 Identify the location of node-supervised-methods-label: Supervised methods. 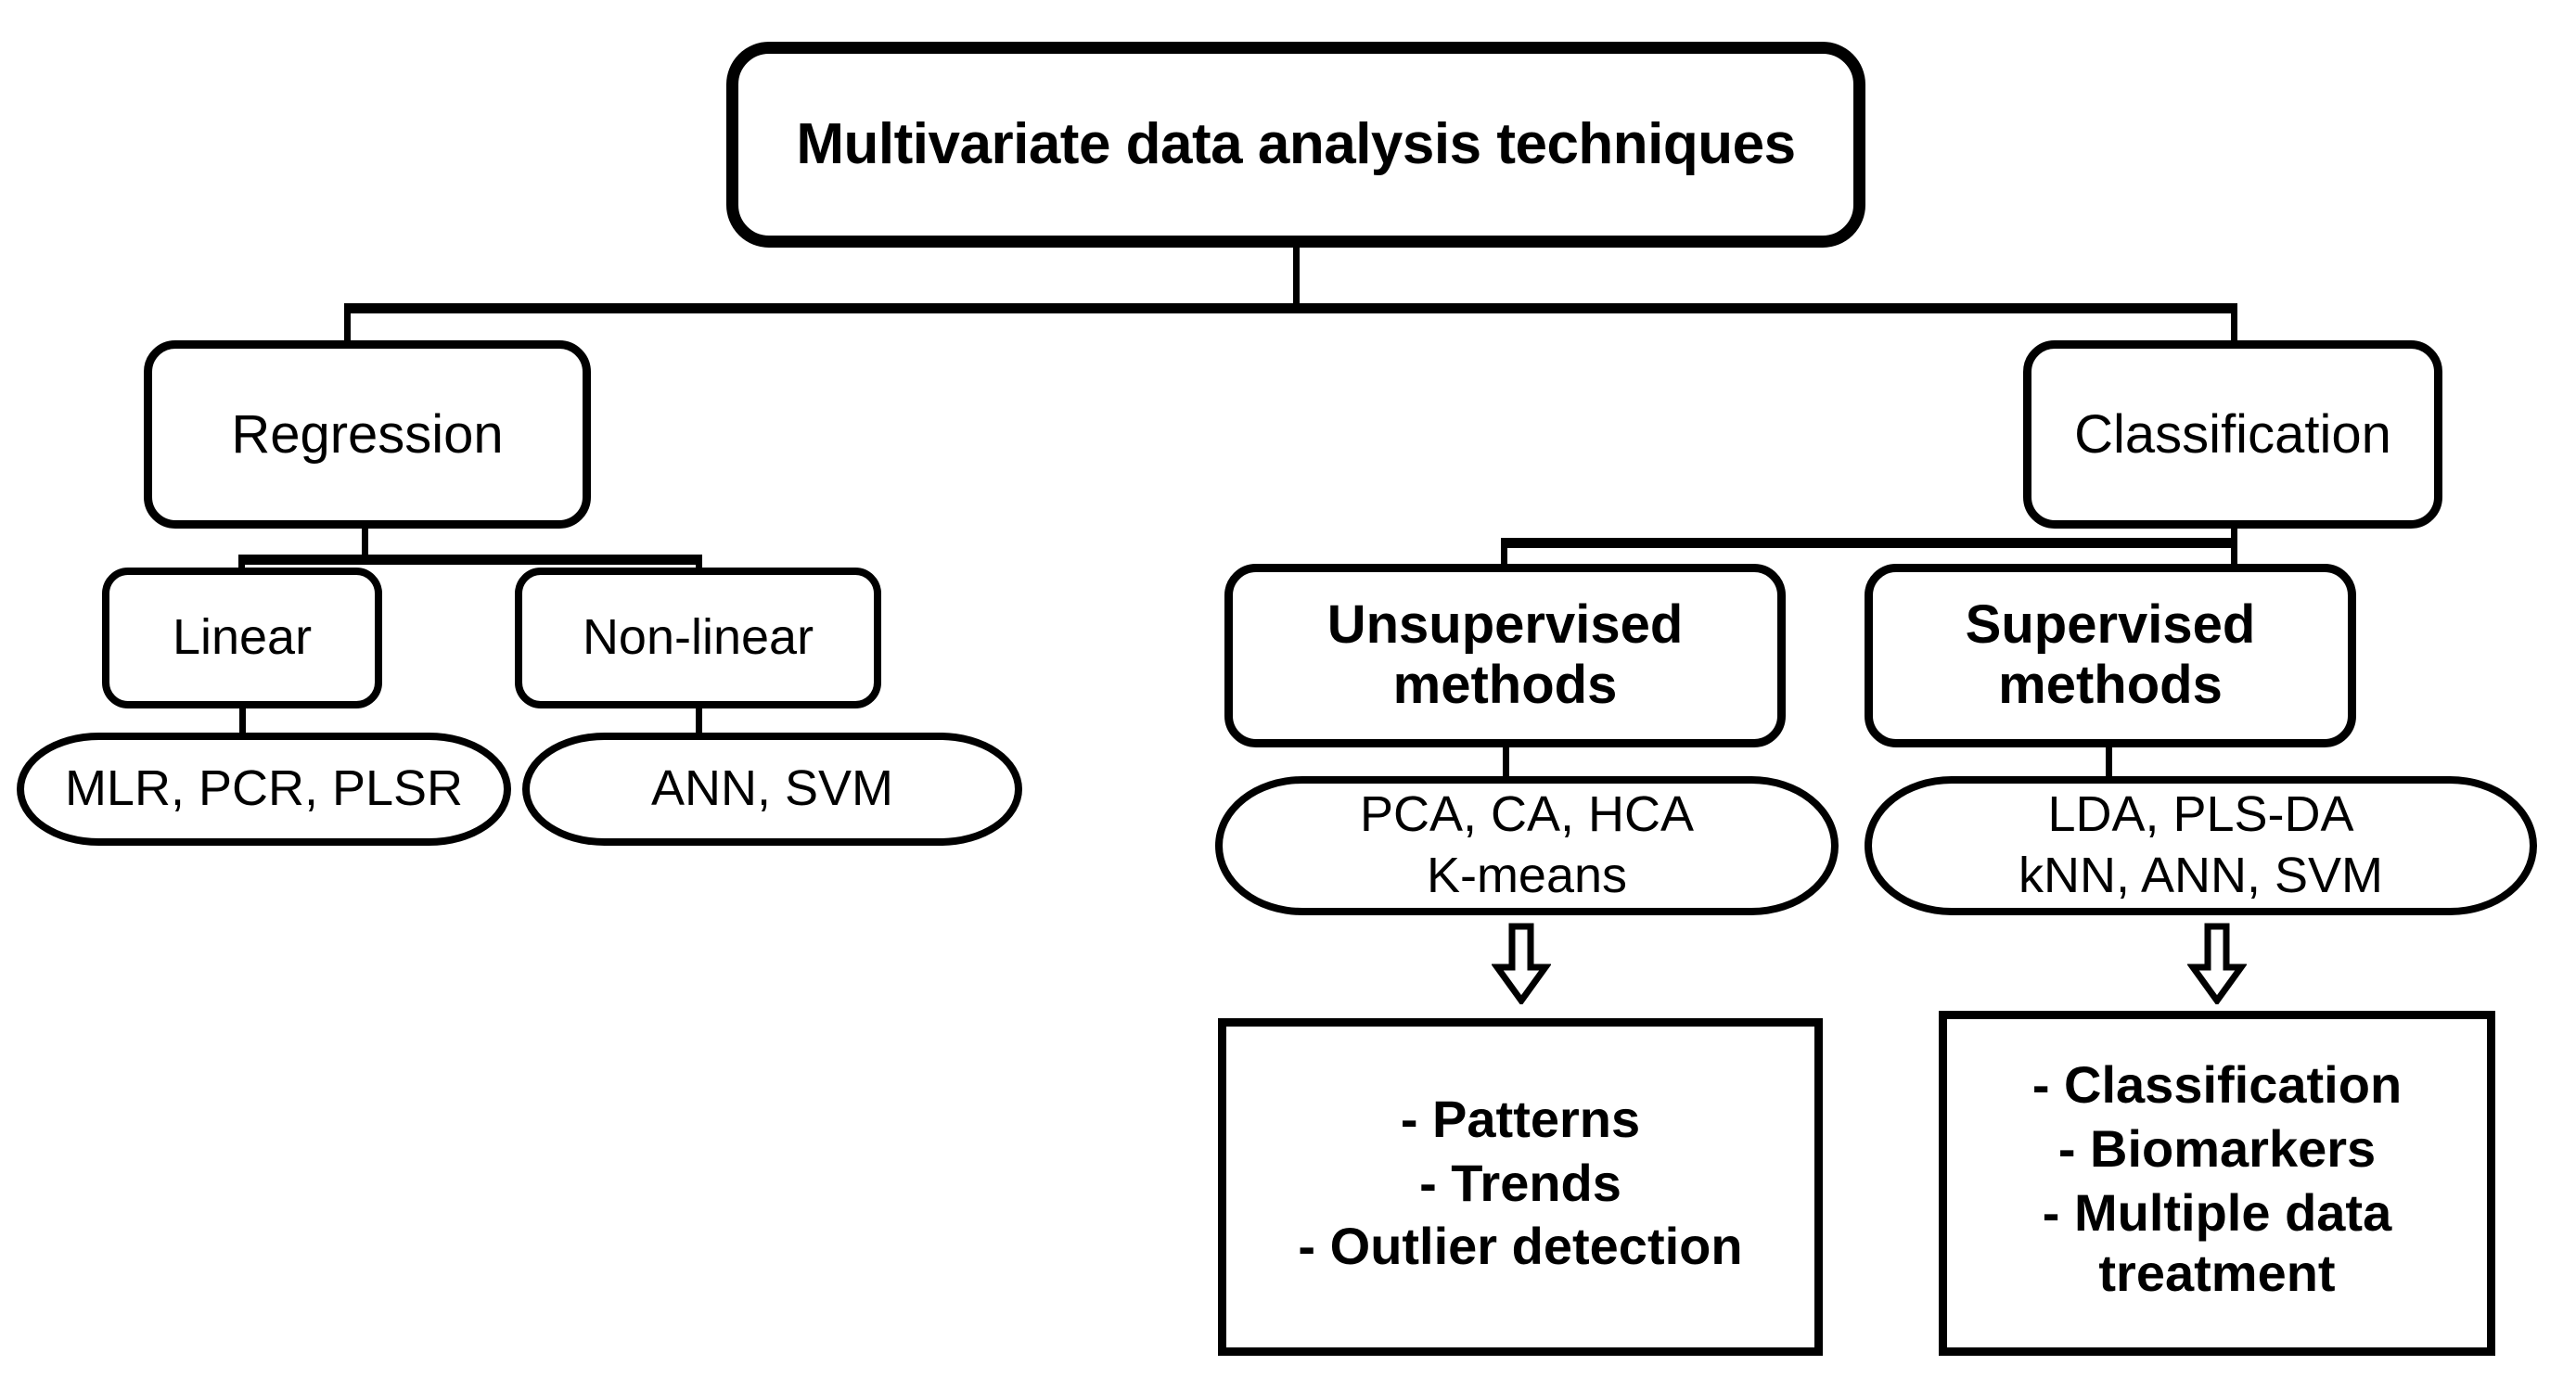
(2110, 655).